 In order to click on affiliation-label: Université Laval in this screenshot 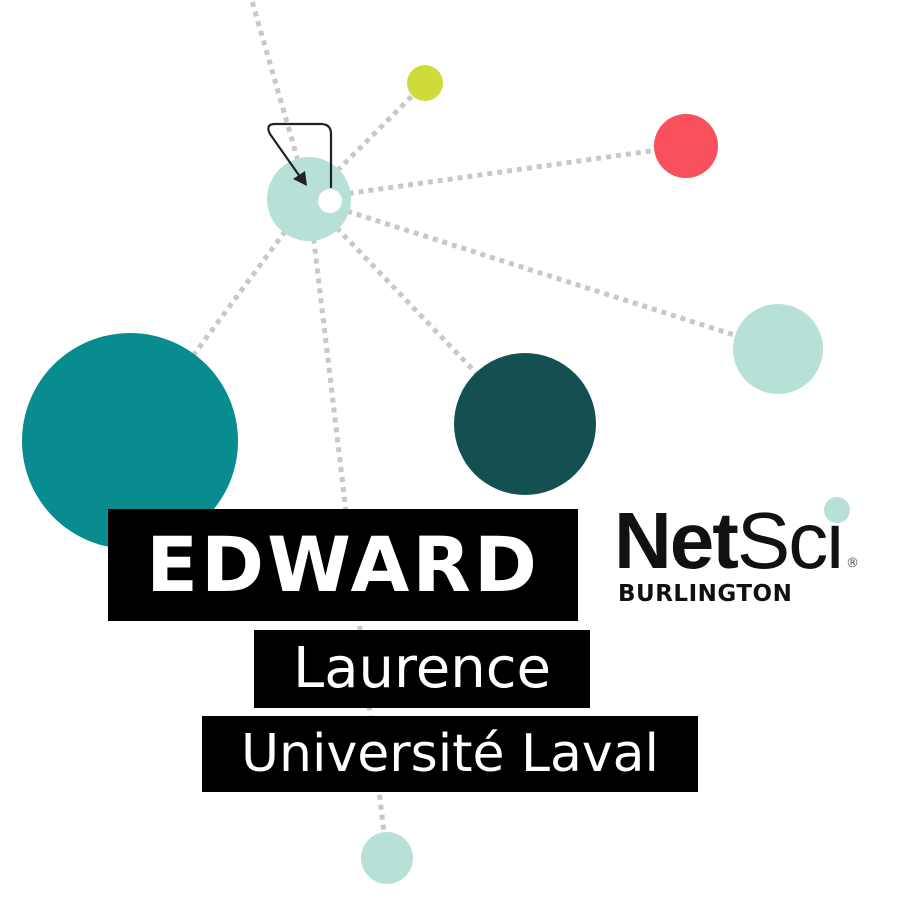, I will do `click(450, 754)`.